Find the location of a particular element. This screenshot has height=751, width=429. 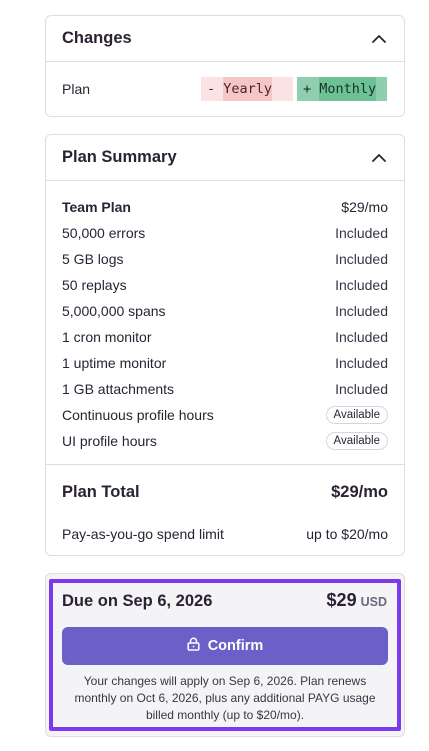

plan-total-value: $29/mo is located at coordinates (359, 491).